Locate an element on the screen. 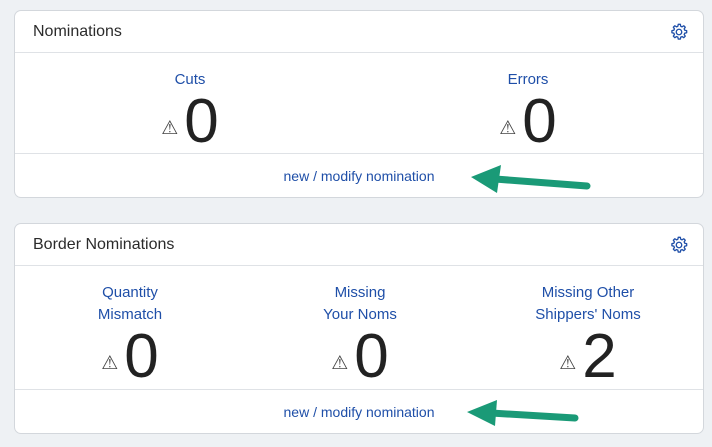 The image size is (712, 447). metric-missing-your-noms: Missing Your Noms ⚠ 0 is located at coordinates (360, 336).